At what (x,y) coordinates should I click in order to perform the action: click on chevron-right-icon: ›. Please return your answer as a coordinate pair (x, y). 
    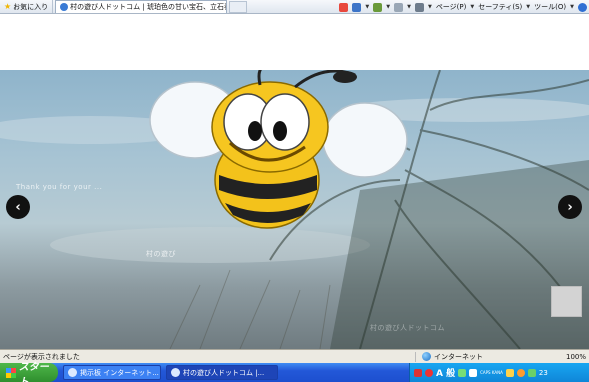
    Looking at the image, I should click on (570, 207).